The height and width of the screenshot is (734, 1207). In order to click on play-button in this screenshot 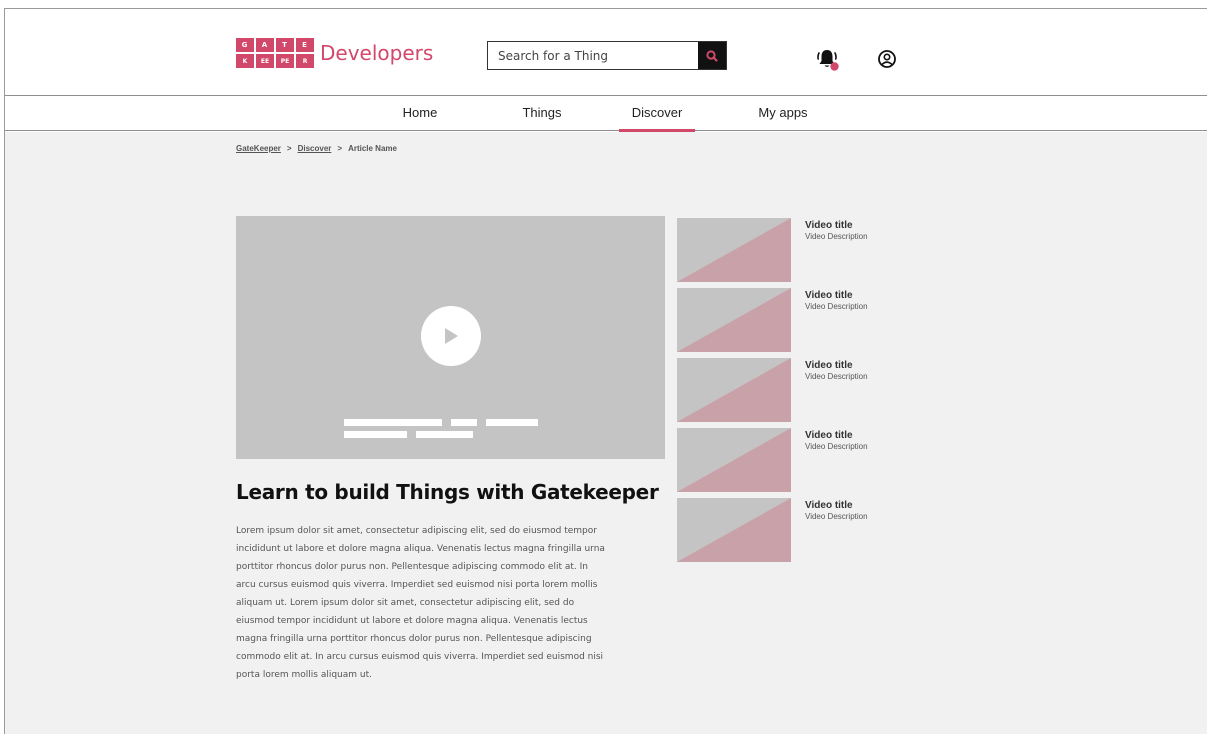, I will do `click(451, 336)`.